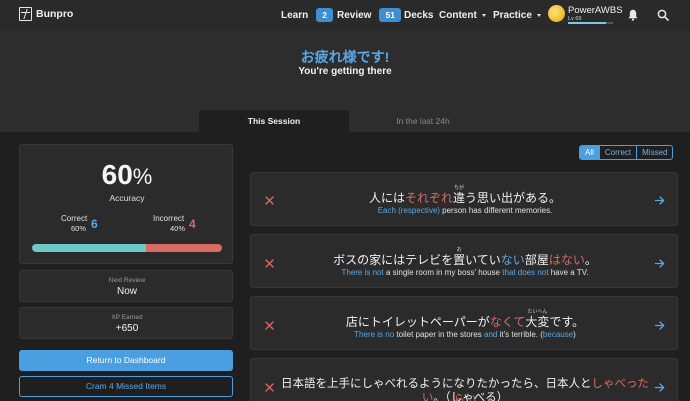 This screenshot has width=690, height=401. What do you see at coordinates (512, 15) in the screenshot?
I see `nav-practice-label: Practice` at bounding box center [512, 15].